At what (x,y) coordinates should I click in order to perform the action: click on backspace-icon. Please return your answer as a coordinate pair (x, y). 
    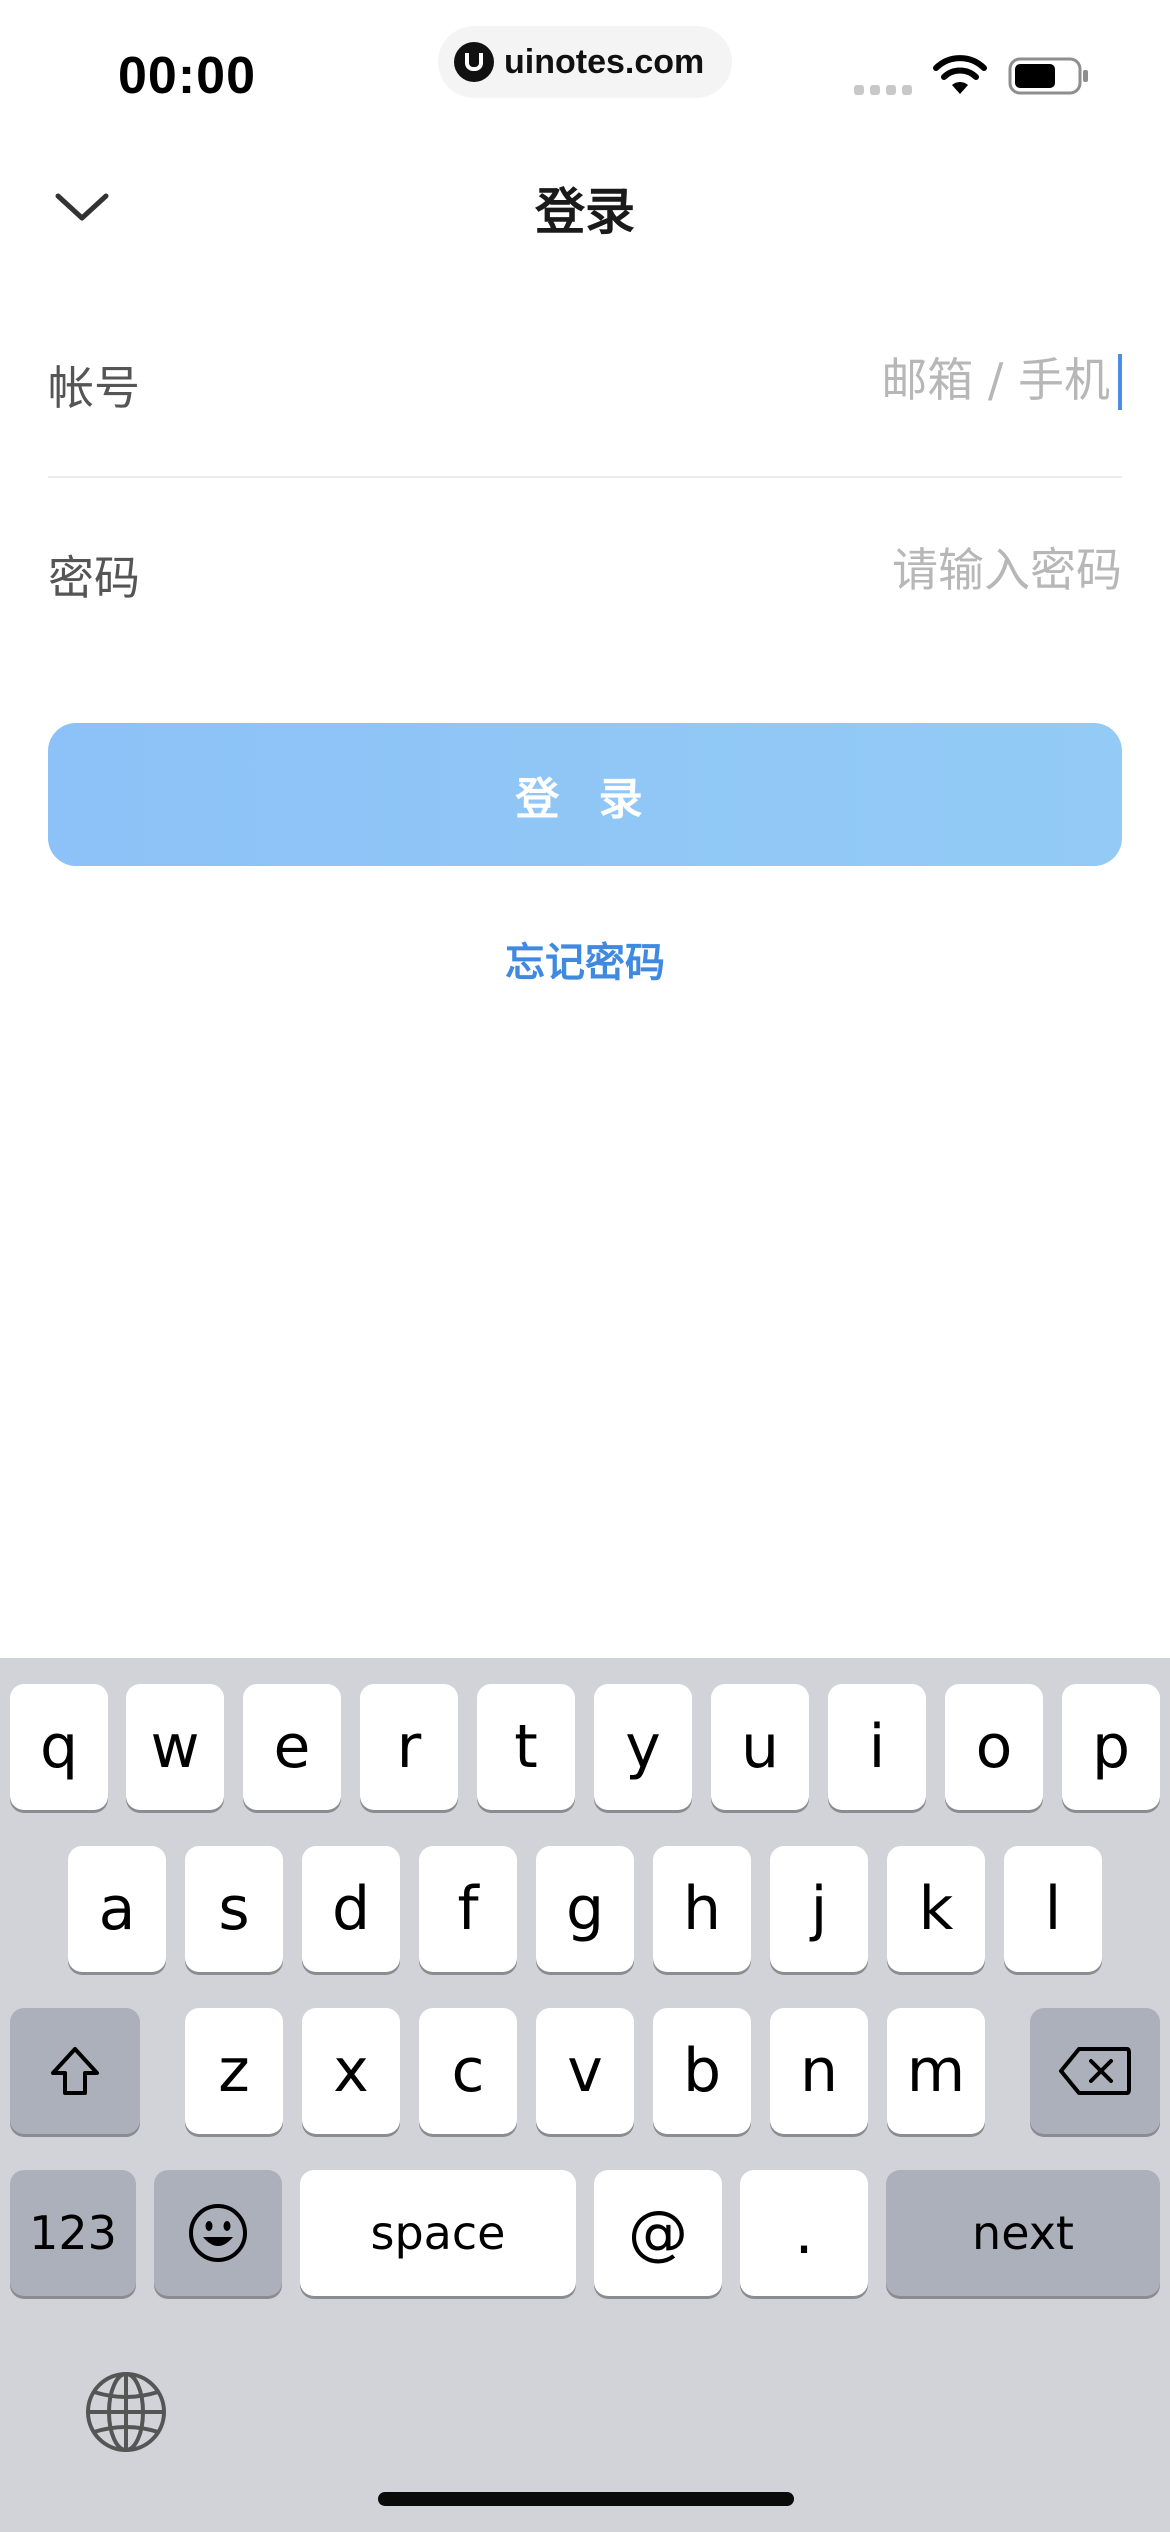
    Looking at the image, I should click on (1095, 2071).